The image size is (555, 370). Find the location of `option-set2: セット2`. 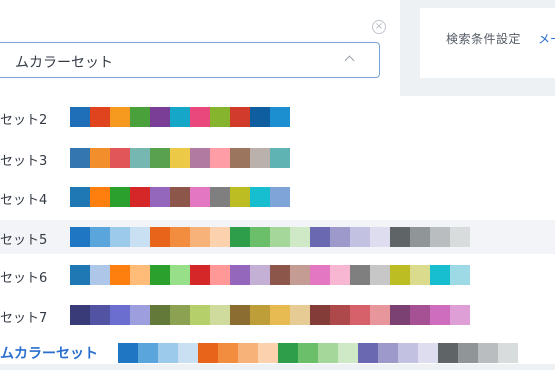

option-set2: セット2 is located at coordinates (277, 117).